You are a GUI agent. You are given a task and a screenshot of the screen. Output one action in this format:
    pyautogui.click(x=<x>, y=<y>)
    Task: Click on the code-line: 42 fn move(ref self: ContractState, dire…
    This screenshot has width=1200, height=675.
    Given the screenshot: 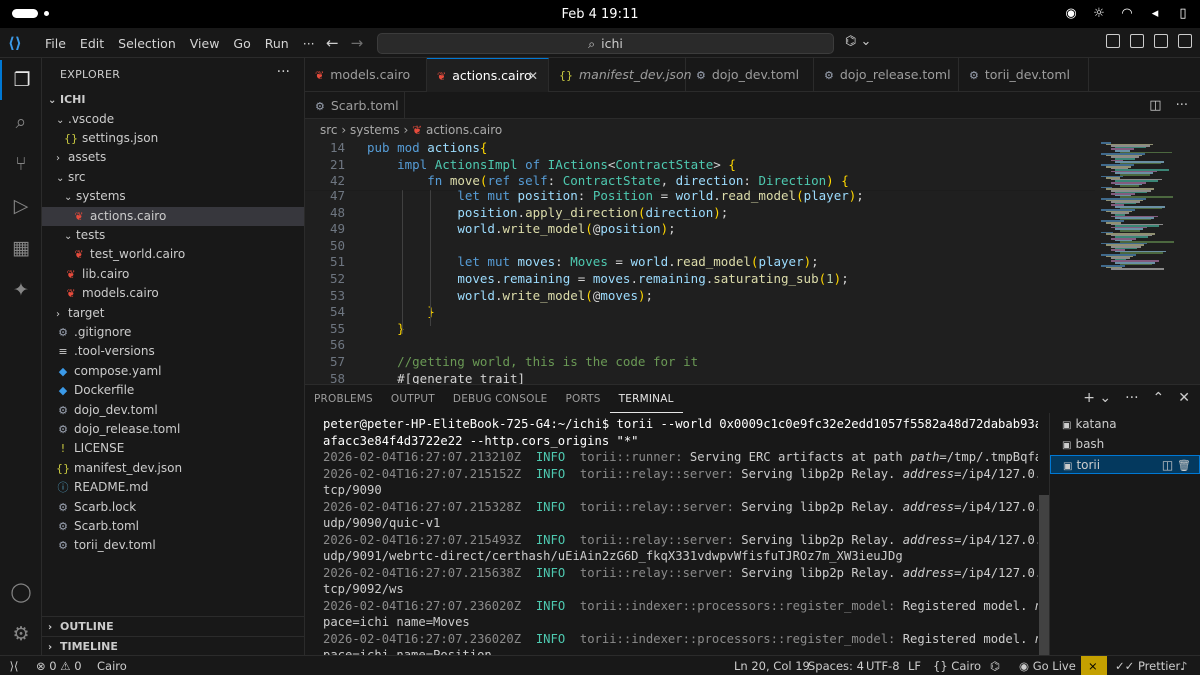 What is the action you would take?
    pyautogui.click(x=700, y=181)
    